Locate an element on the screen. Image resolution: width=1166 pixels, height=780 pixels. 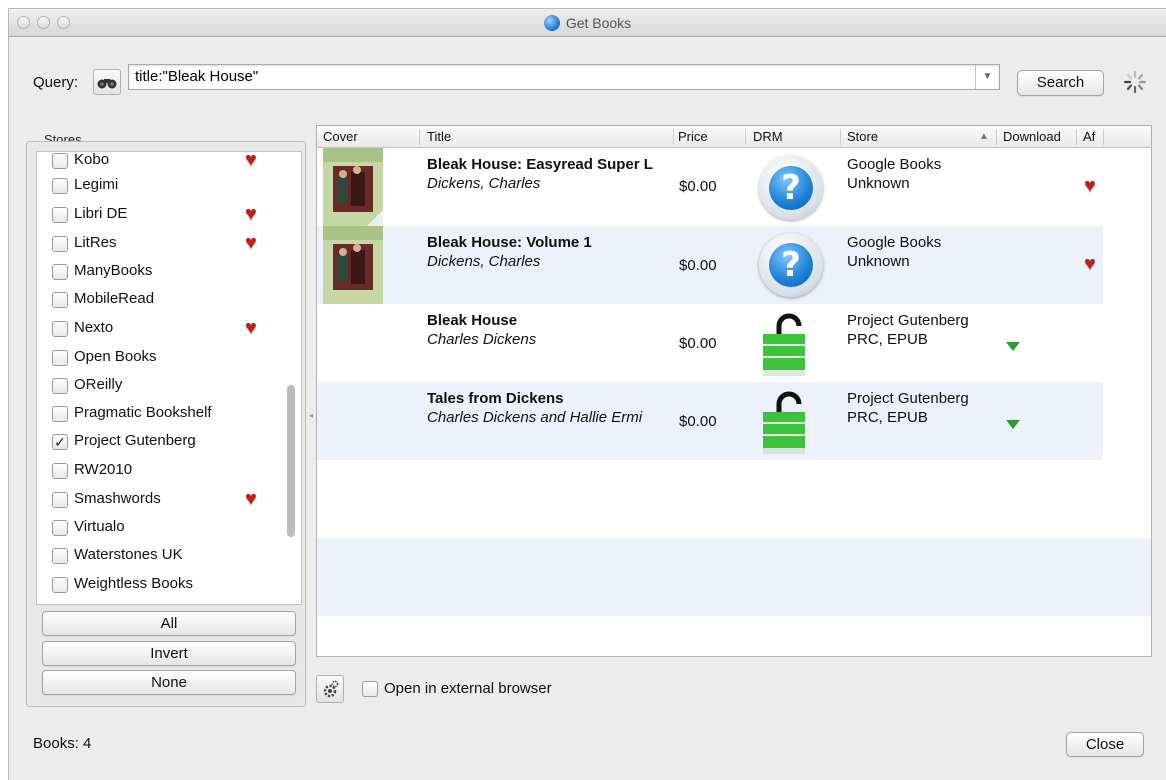
column-header-price: Price is located at coordinates (693, 136).